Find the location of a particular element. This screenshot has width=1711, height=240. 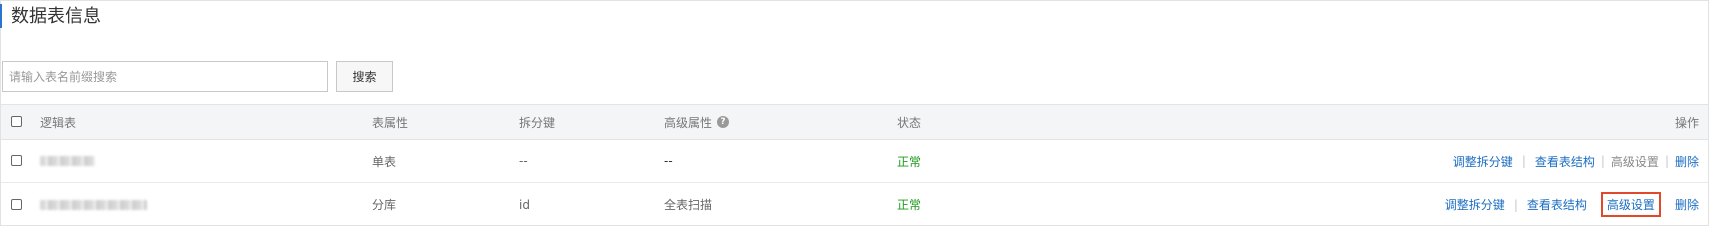

advanced-attribute: 全表扫描 is located at coordinates (688, 205).